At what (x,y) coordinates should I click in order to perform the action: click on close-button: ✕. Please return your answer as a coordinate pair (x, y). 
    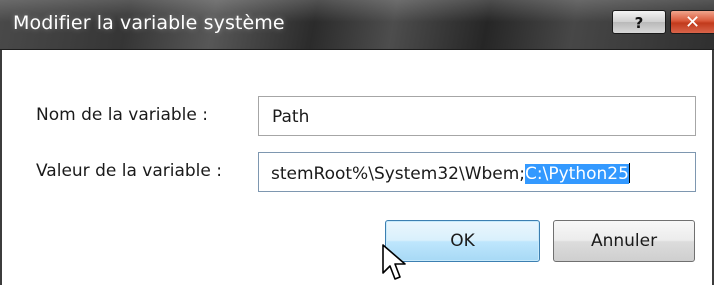
    Looking at the image, I should click on (692, 22).